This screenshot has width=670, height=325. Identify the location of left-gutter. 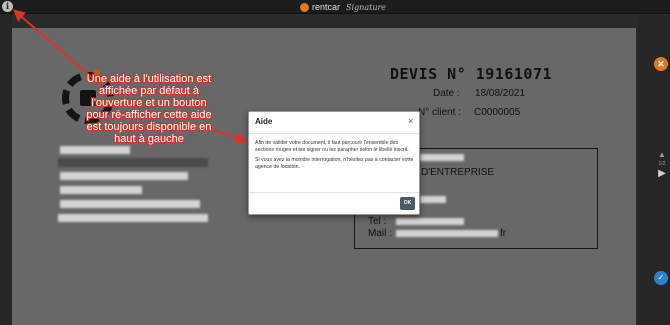
(6, 170).